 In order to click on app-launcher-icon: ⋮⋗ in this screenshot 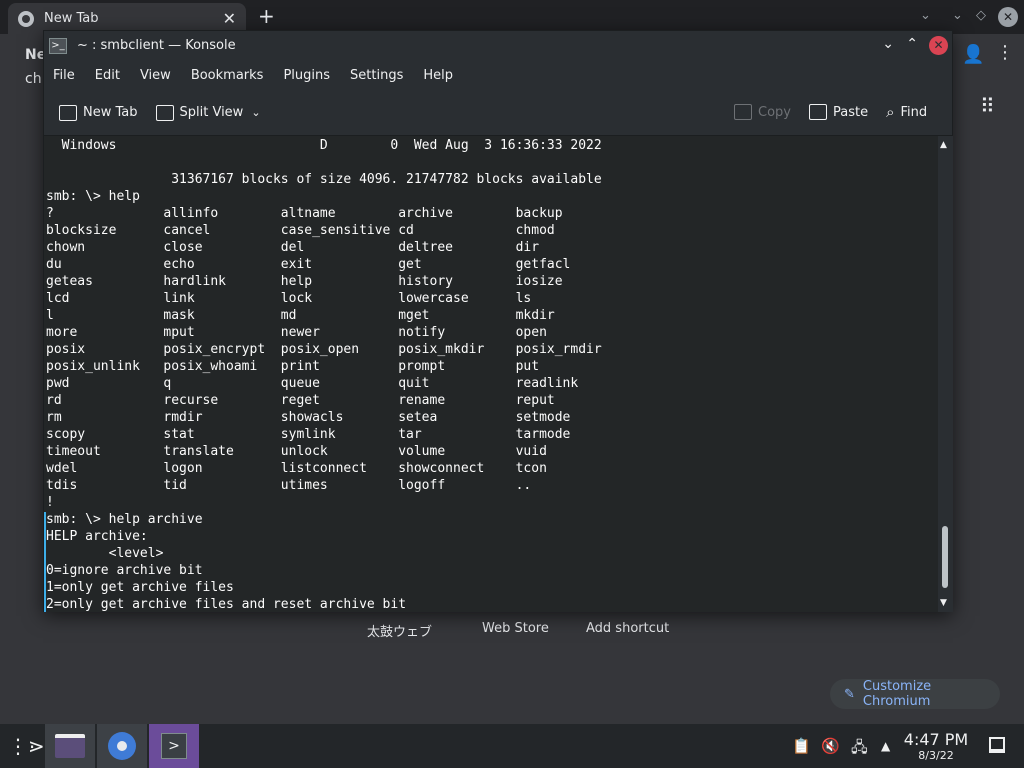, I will do `click(26, 746)`.